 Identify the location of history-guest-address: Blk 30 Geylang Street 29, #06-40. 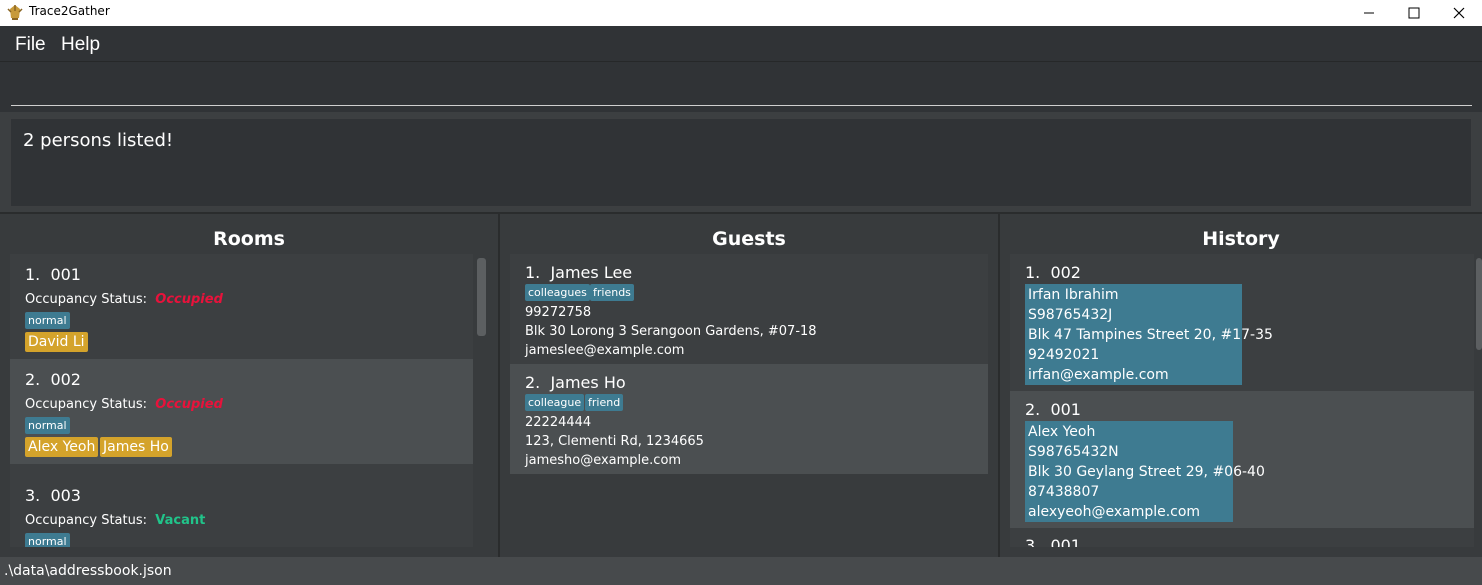
(1146, 472).